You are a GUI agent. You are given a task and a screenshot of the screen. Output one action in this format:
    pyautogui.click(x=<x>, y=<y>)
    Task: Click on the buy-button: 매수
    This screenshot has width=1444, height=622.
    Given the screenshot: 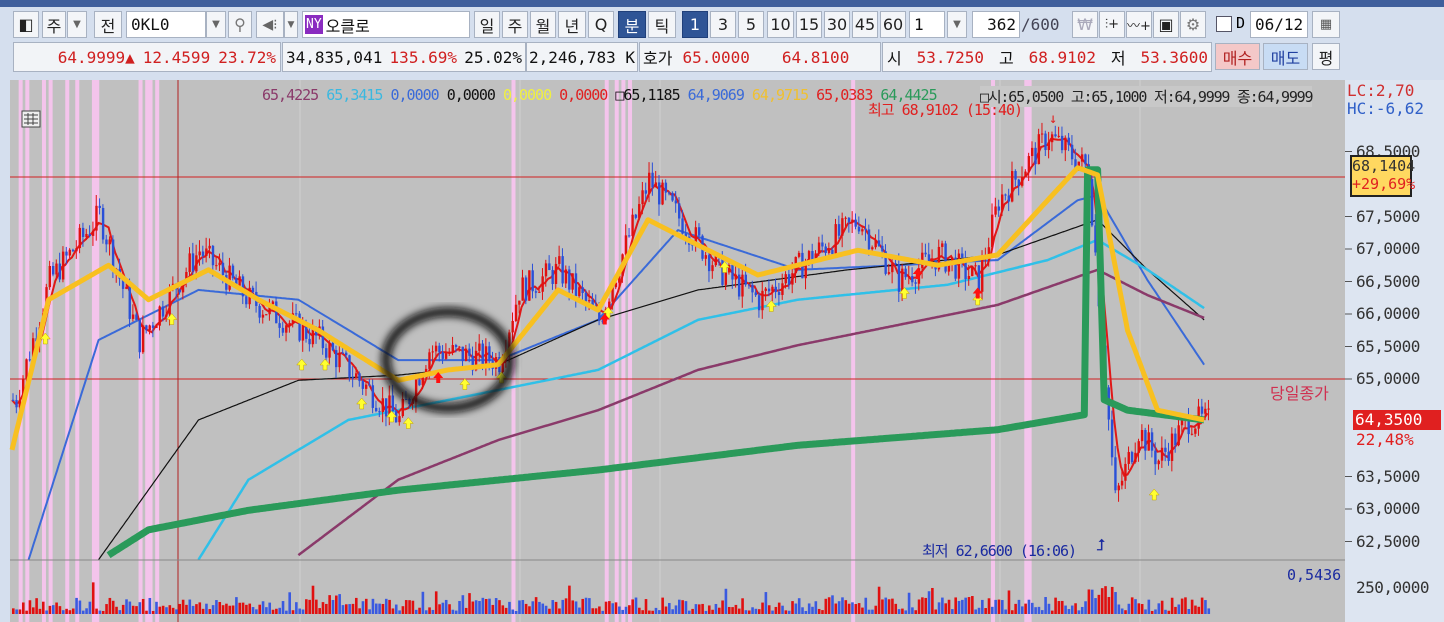 What is the action you would take?
    pyautogui.click(x=1237, y=56)
    